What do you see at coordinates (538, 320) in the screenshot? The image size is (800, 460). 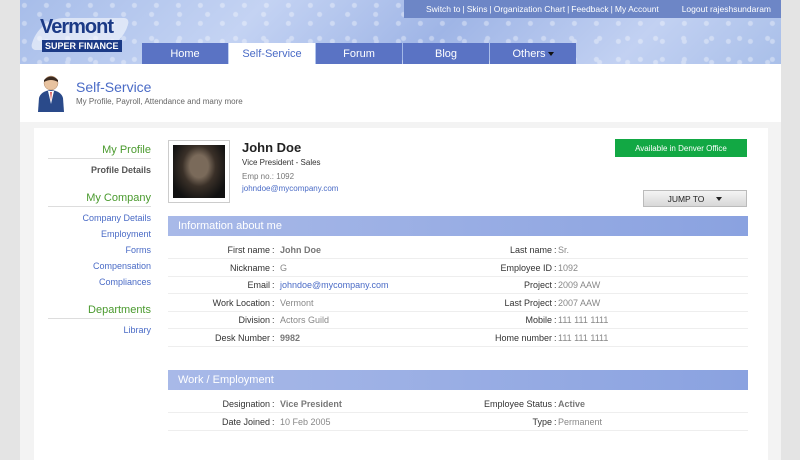 I see `field-label: Mobile` at bounding box center [538, 320].